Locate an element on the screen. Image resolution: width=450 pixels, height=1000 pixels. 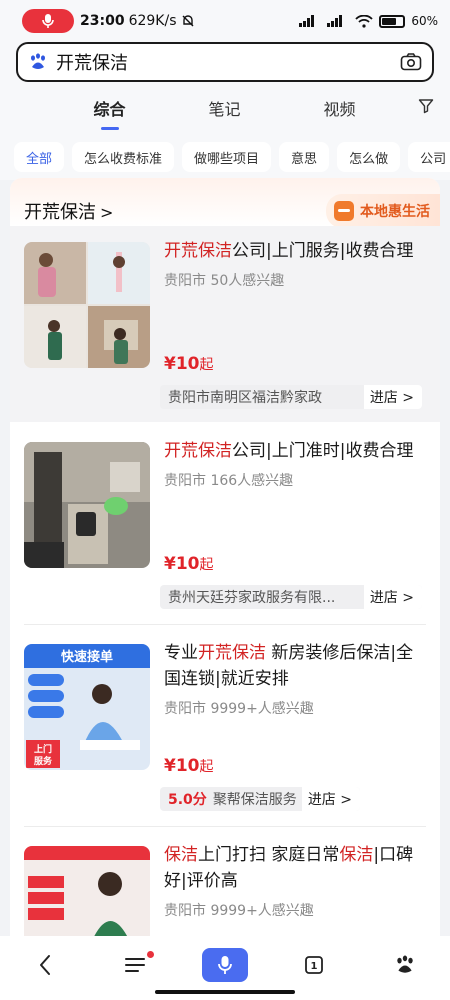
filter-chips: 全部 怎么收费标准 做哪些项目 意思 怎么做 公司 is located at coordinates (225, 157).